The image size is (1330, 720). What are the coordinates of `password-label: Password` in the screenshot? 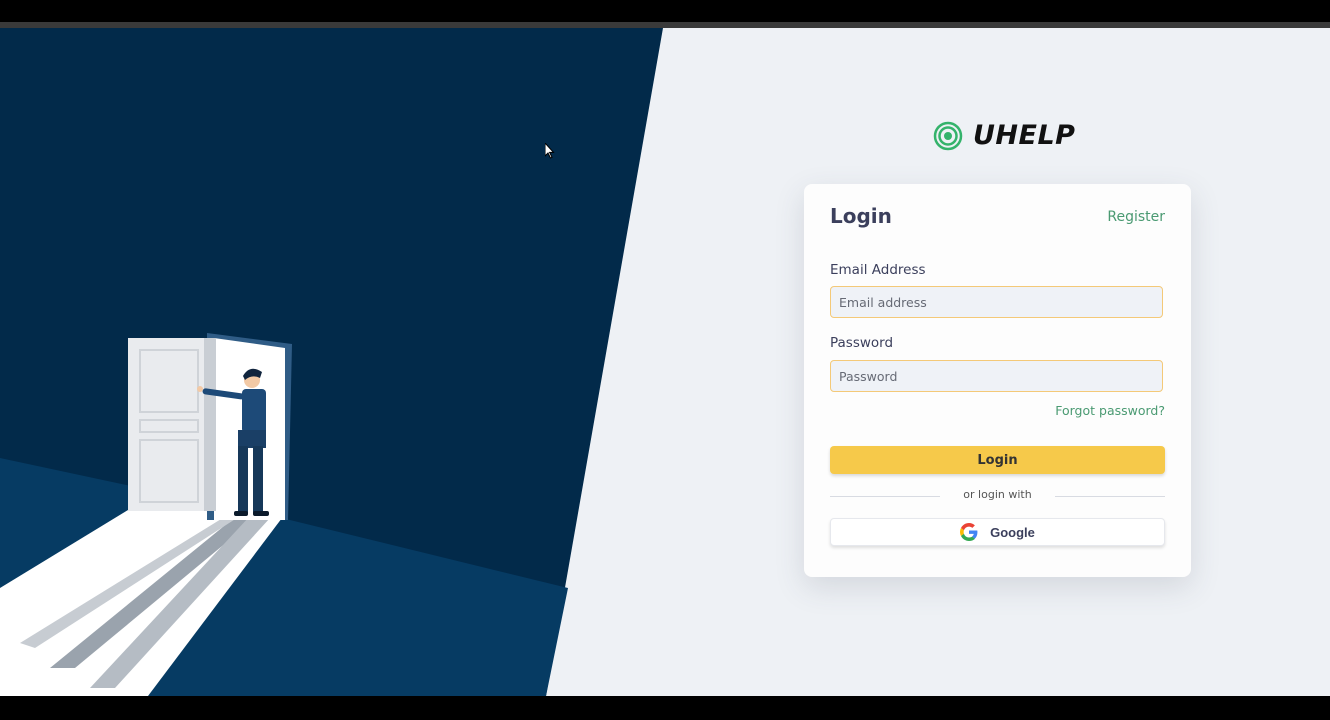 It's located at (862, 343).